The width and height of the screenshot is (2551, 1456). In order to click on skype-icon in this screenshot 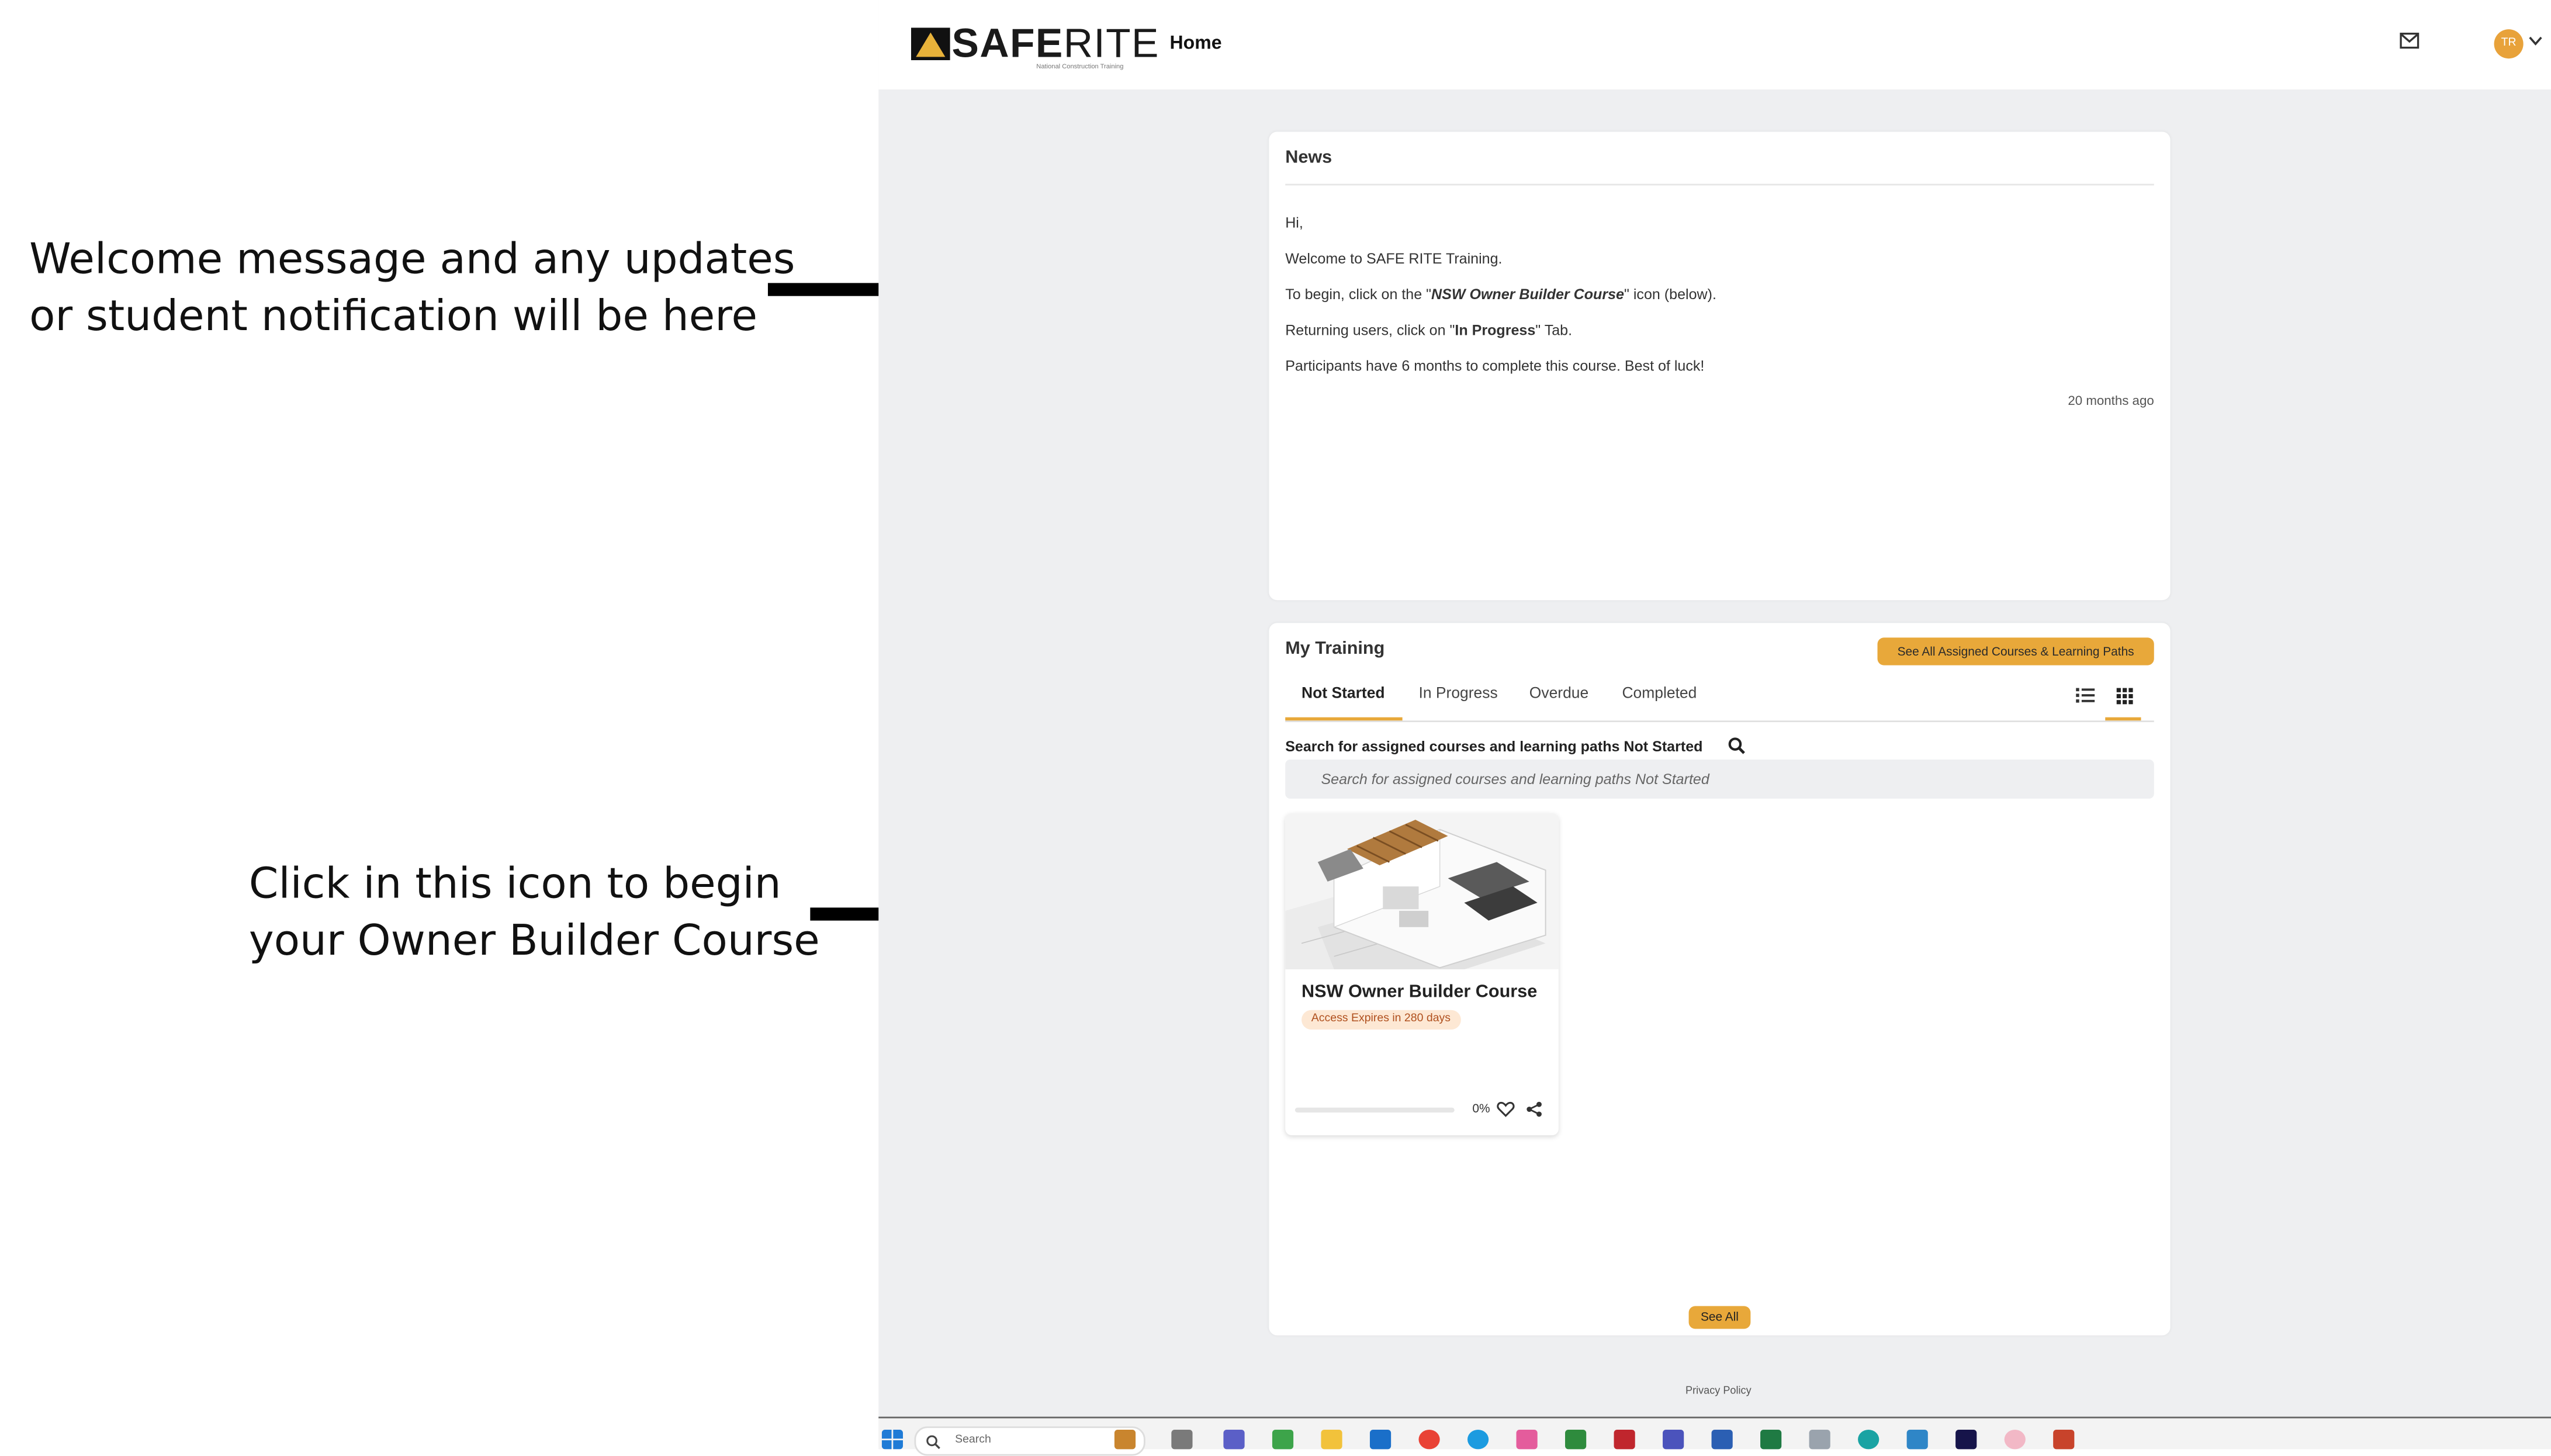, I will do `click(1478, 1439)`.